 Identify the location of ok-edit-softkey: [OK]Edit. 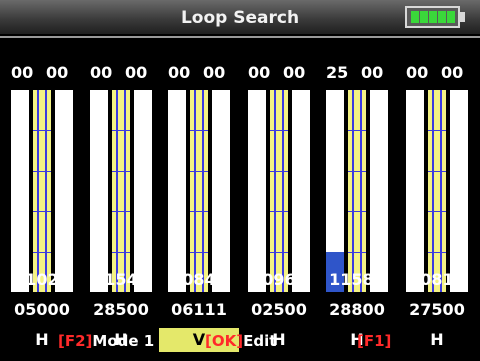
(240, 341).